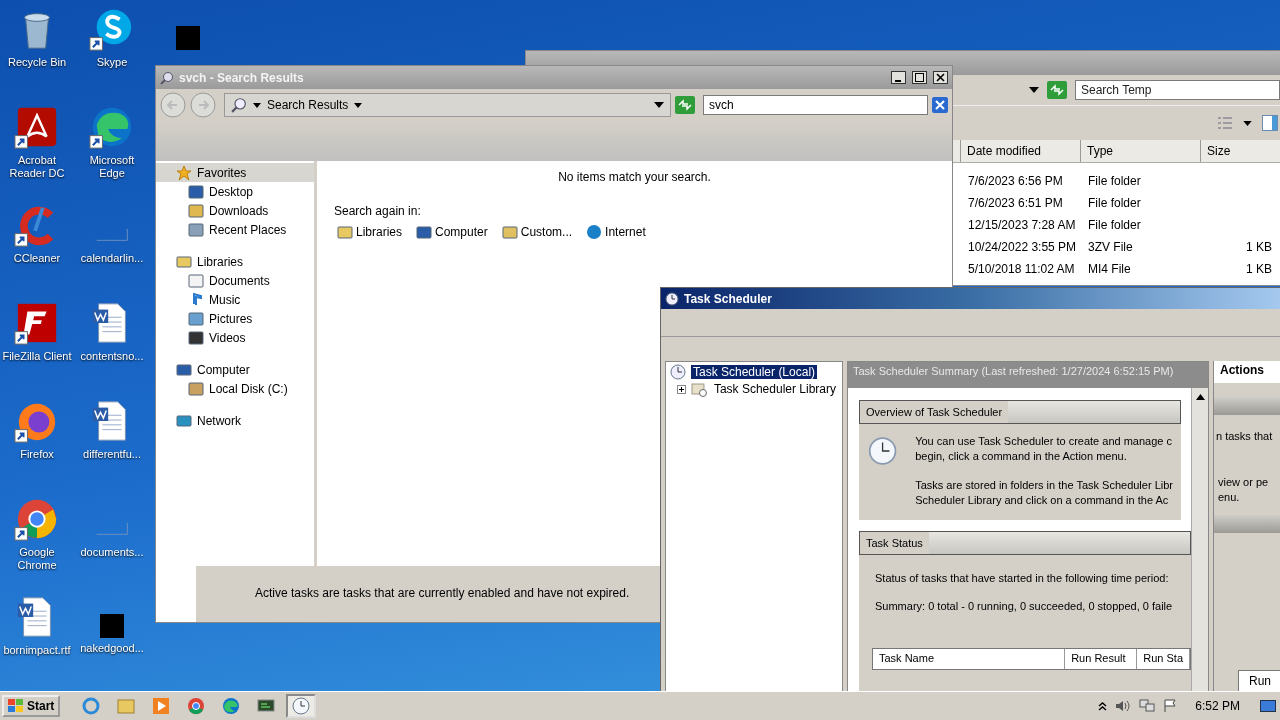 This screenshot has height=720, width=1280. What do you see at coordinates (934, 412) in the screenshot?
I see `section-title: Overview of Task Scheduler` at bounding box center [934, 412].